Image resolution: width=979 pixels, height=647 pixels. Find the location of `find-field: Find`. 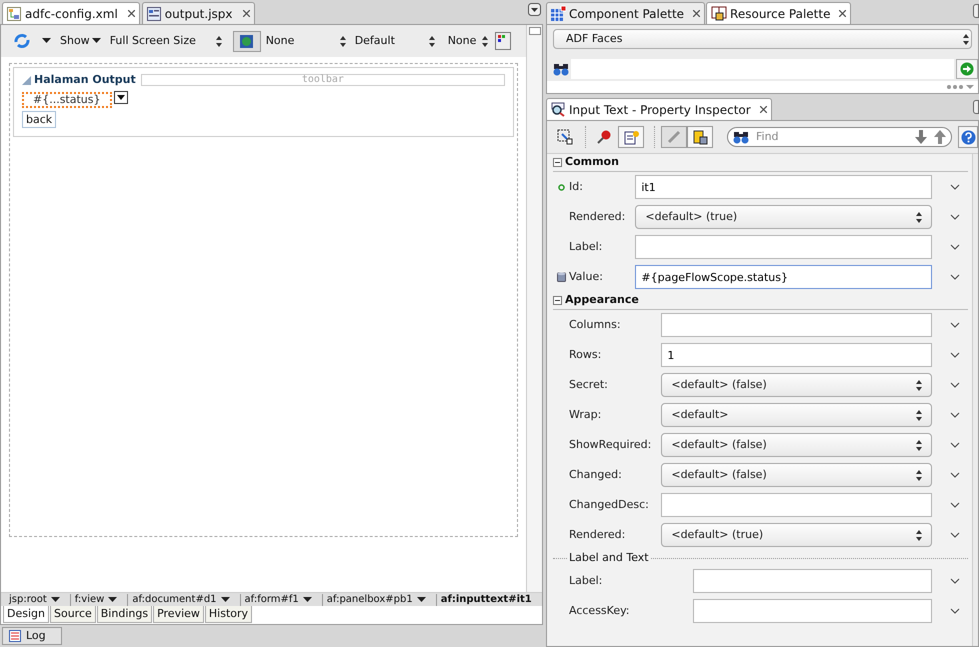

find-field: Find is located at coordinates (839, 137).